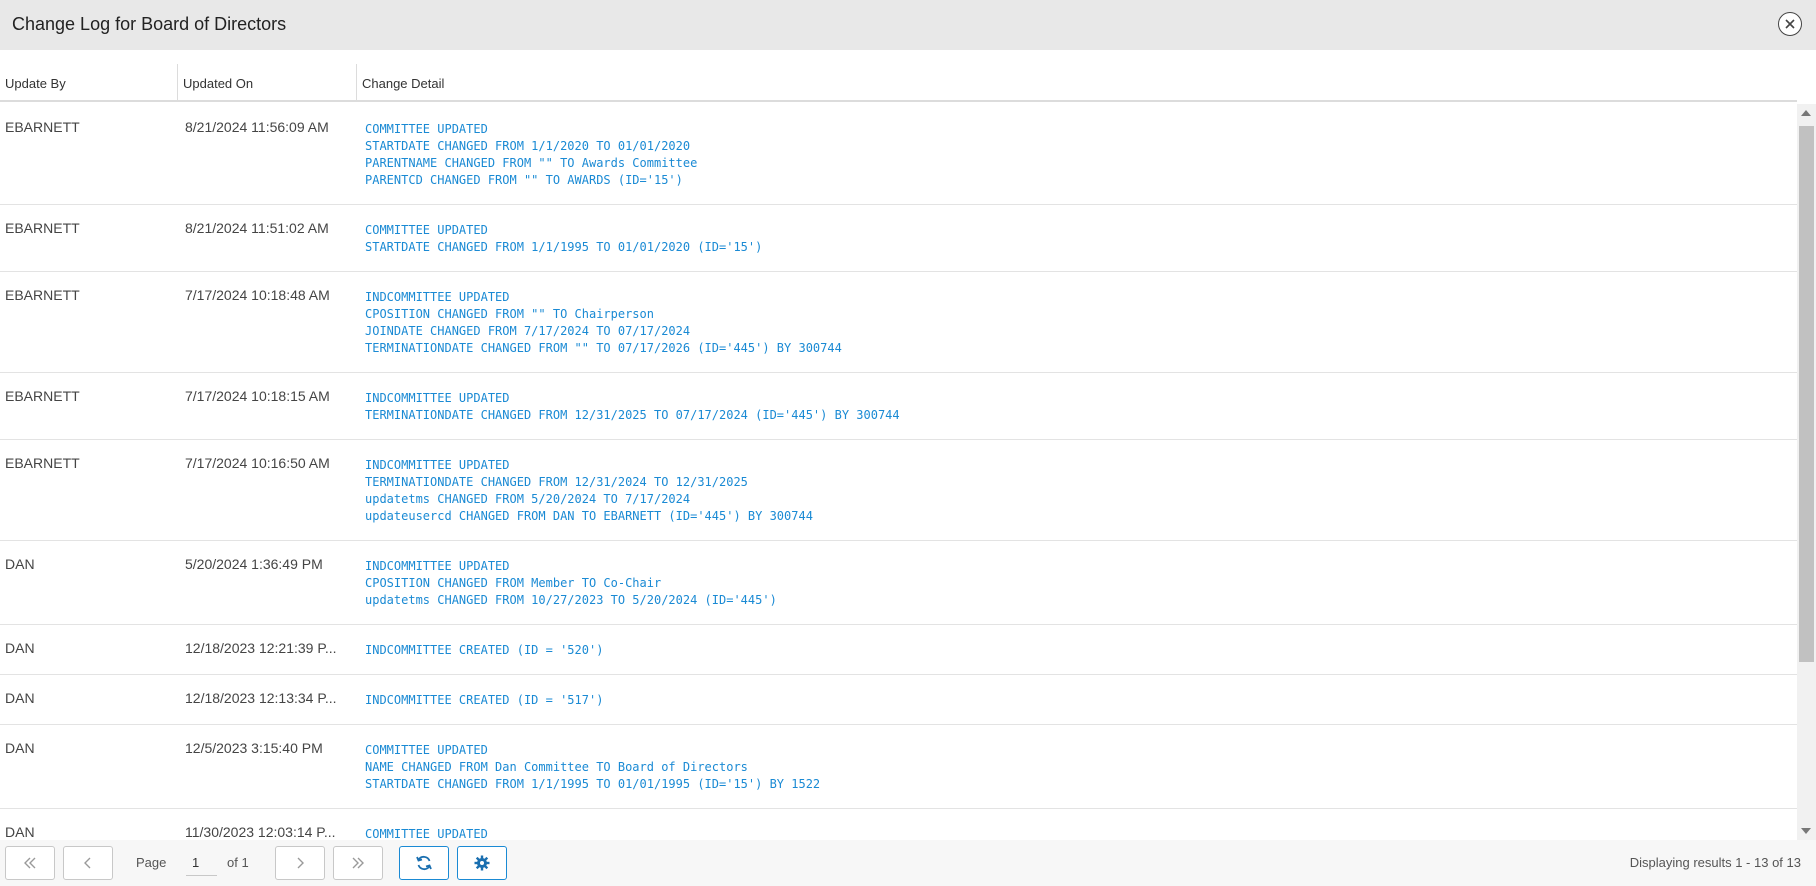 The width and height of the screenshot is (1816, 886). I want to click on page-count-label: of 1, so click(238, 862).